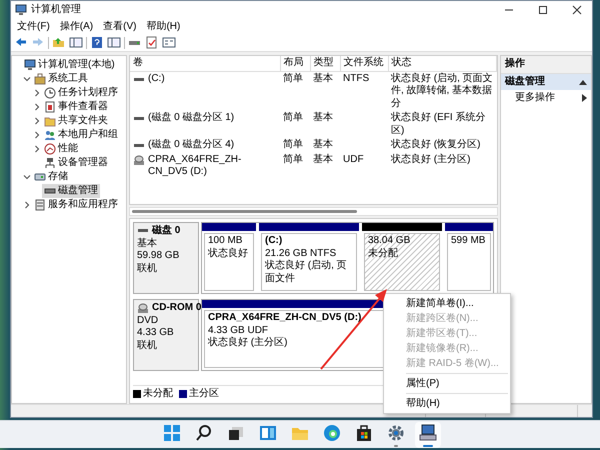 The height and width of the screenshot is (450, 600). I want to click on column-header: 文件系统, so click(364, 62).